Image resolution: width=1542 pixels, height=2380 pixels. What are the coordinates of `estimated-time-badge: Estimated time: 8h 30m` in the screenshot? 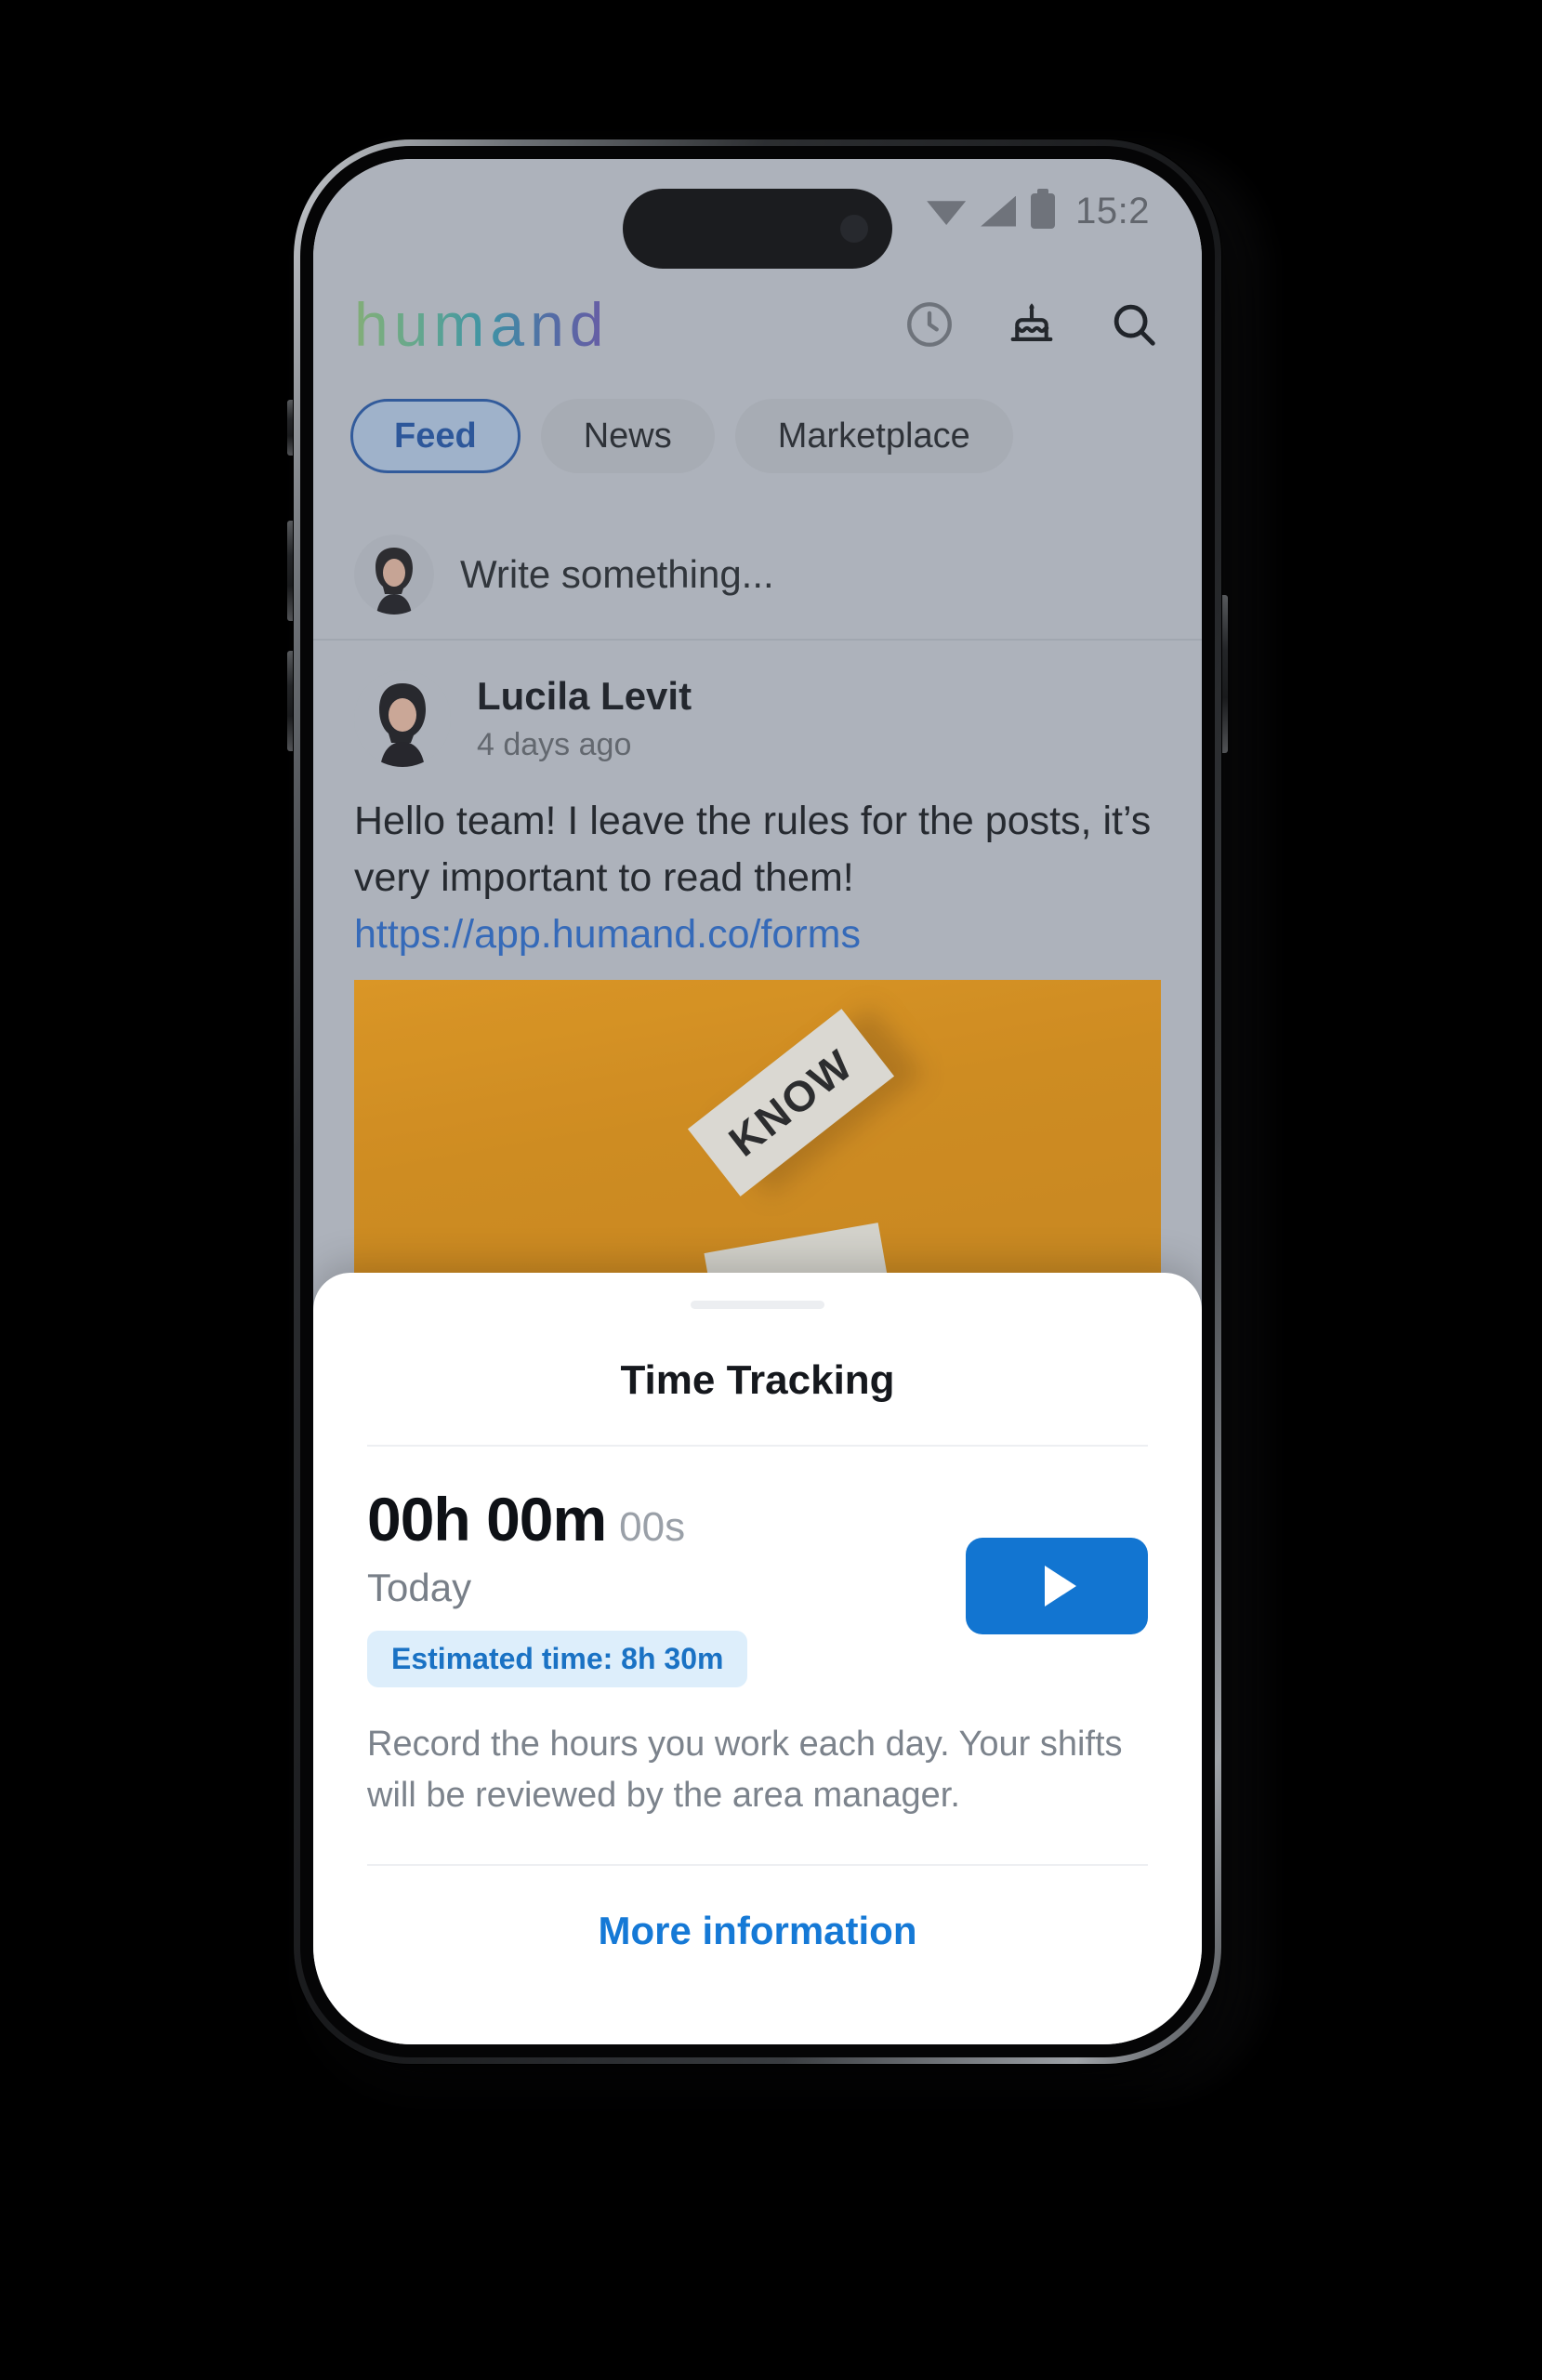 It's located at (557, 1659).